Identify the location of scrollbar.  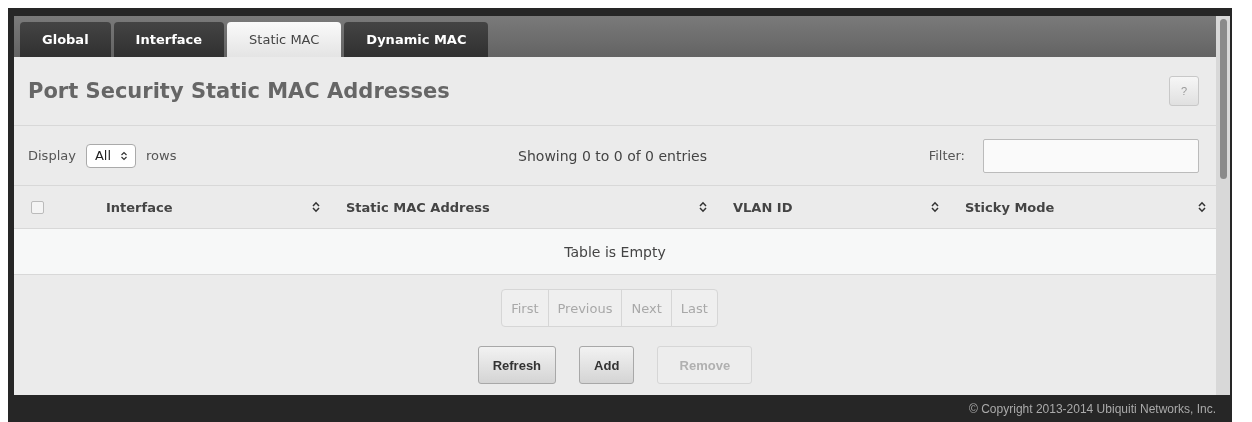
(1223, 205).